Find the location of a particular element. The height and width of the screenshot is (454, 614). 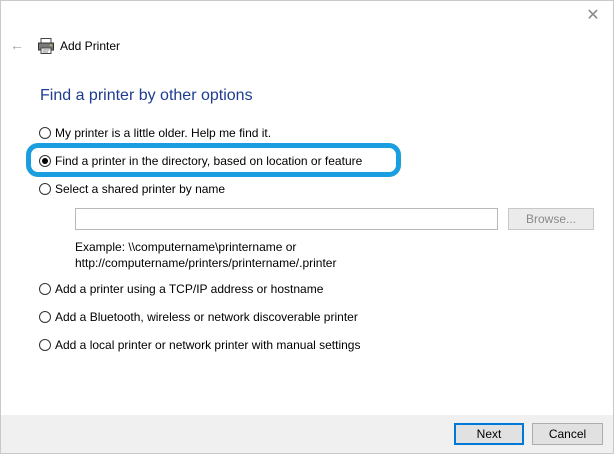

window-title: Add Printer is located at coordinates (90, 46).